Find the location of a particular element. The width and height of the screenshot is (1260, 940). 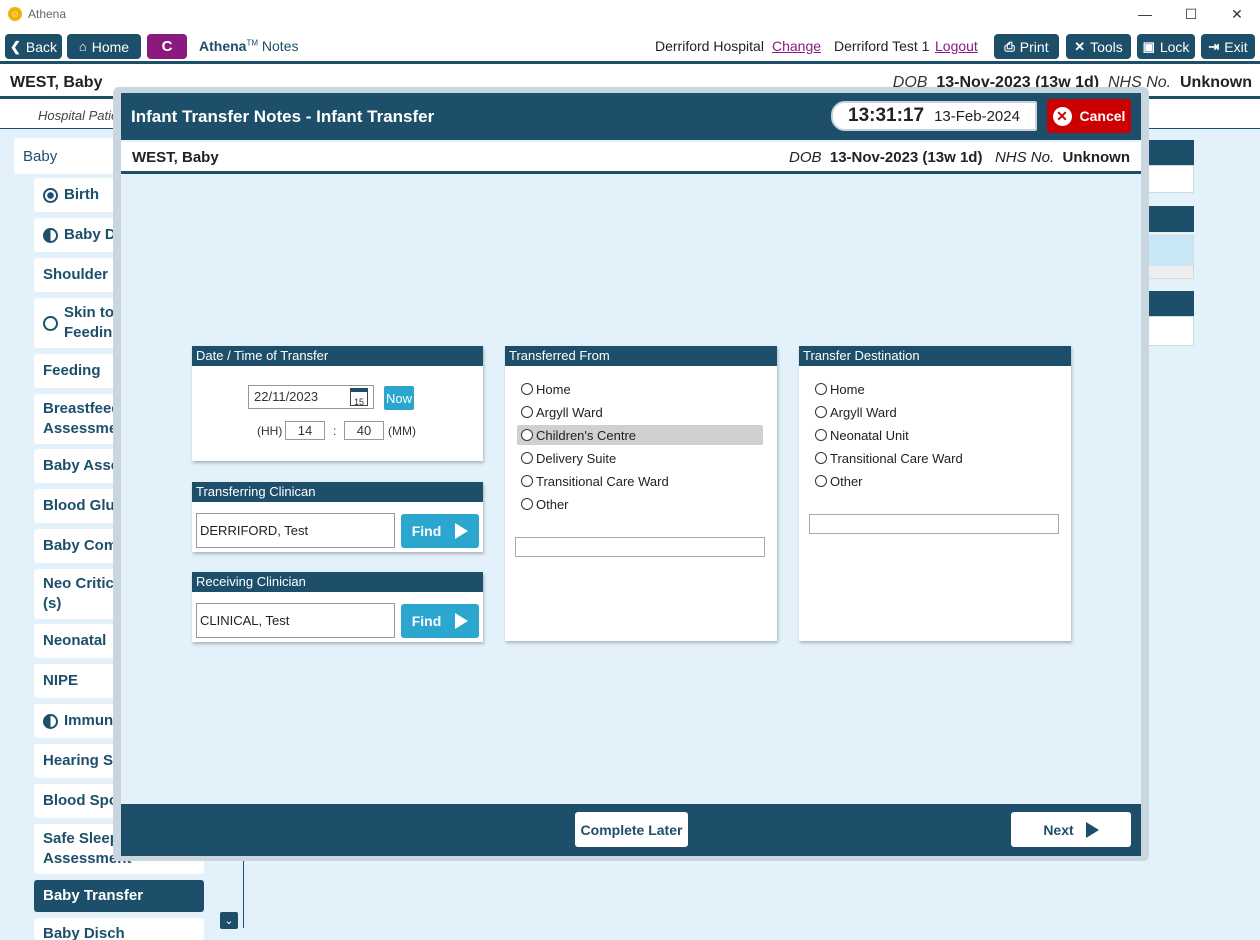

hour-label: (HH) is located at coordinates (270, 431).